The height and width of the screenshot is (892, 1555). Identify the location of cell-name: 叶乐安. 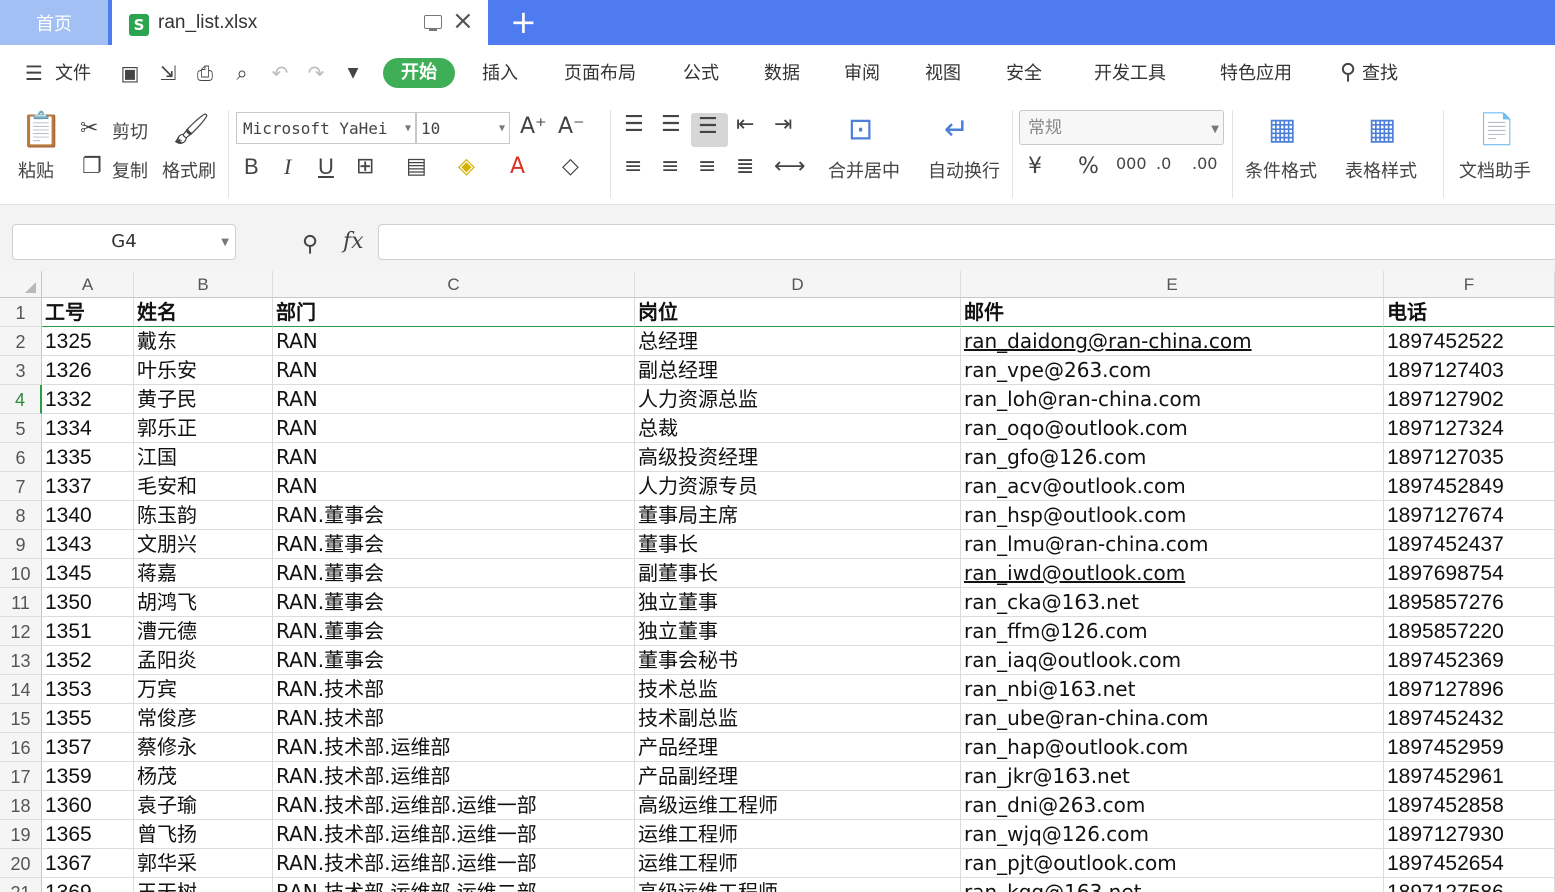
(203, 370).